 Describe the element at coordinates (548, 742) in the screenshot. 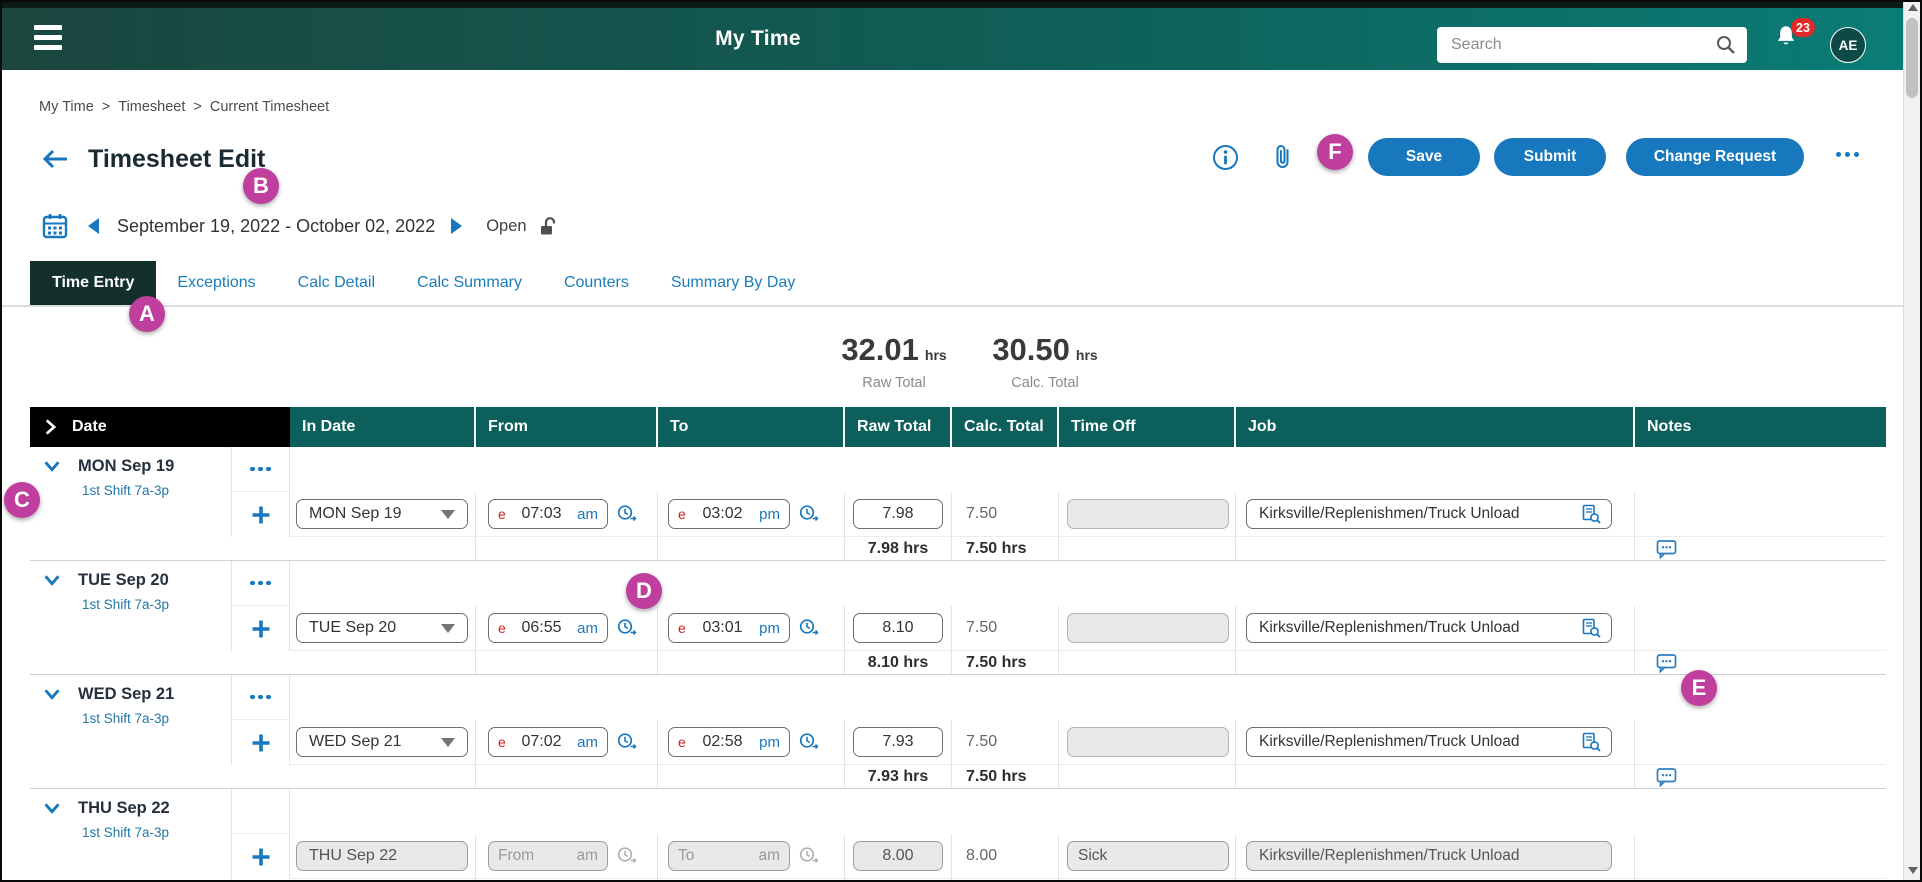

I see `from-time-input: e 07:02 am` at that location.